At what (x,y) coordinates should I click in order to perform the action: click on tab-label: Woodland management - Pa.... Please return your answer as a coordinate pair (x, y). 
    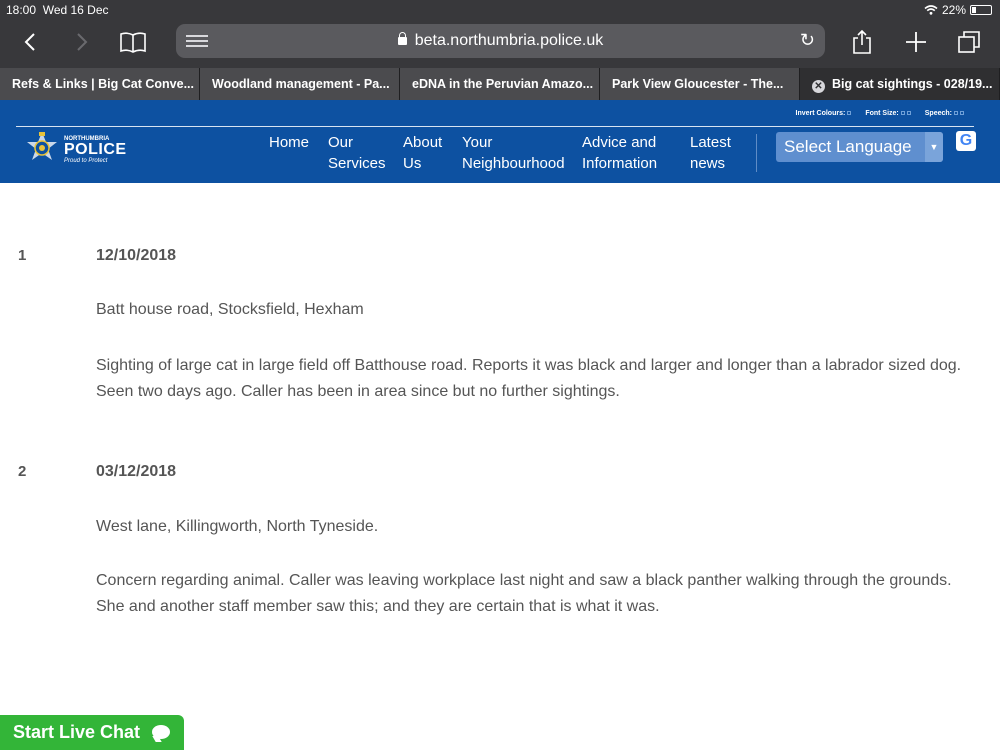
    Looking at the image, I should click on (301, 84).